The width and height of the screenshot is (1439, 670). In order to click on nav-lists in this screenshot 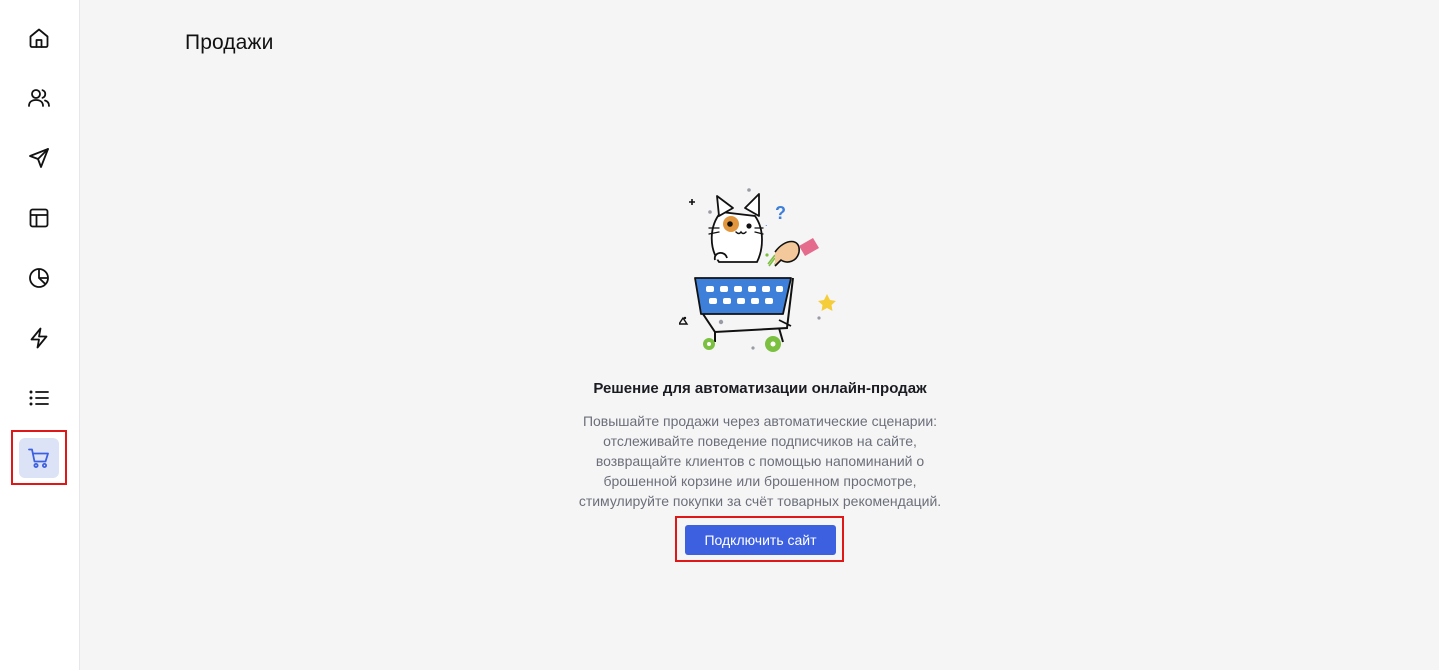, I will do `click(39, 398)`.